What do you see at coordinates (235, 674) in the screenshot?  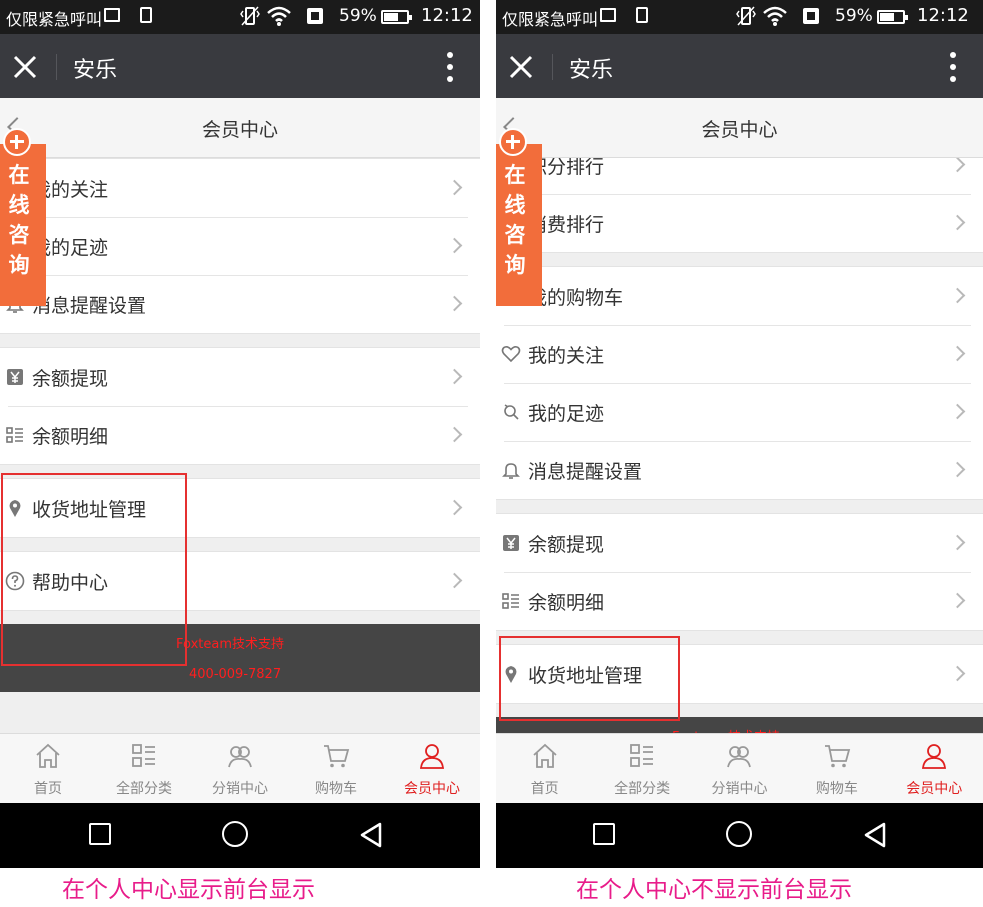 I see `footer-phone-text: 400-009-7827` at bounding box center [235, 674].